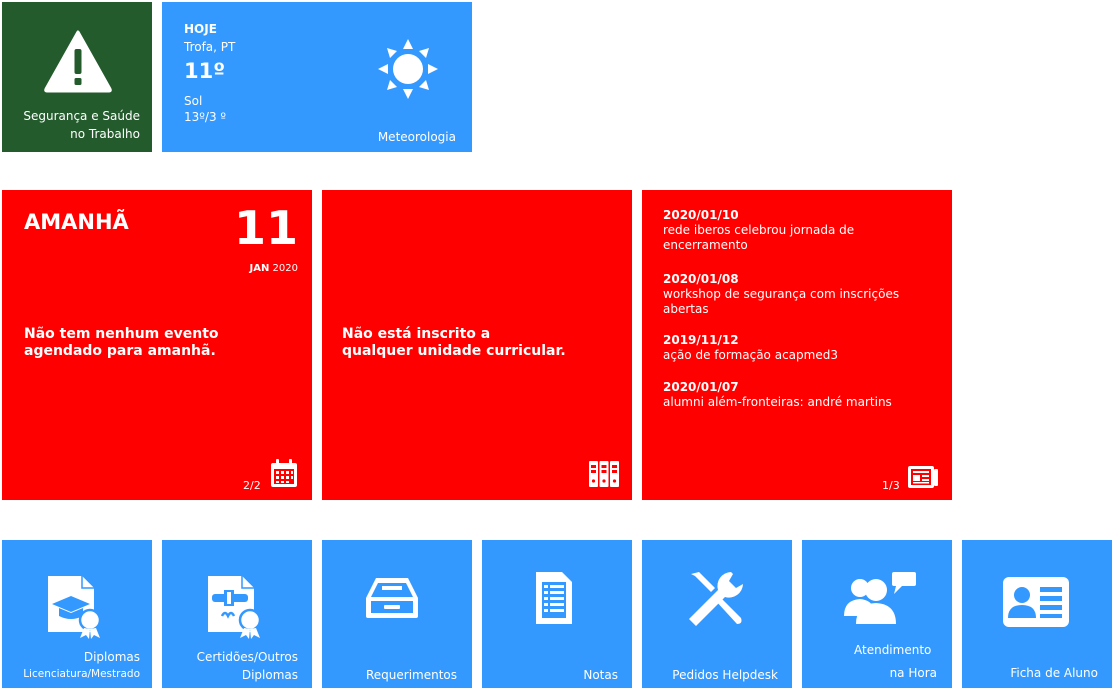 Image resolution: width=1112 pixels, height=690 pixels. I want to click on agenda-pager: 2/2, so click(252, 485).